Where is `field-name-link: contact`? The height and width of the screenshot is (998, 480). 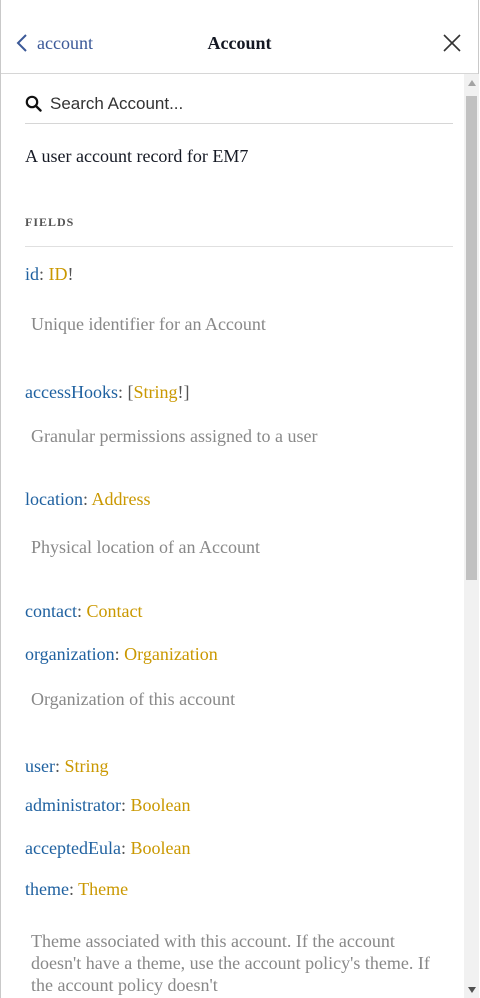 field-name-link: contact is located at coordinates (51, 611).